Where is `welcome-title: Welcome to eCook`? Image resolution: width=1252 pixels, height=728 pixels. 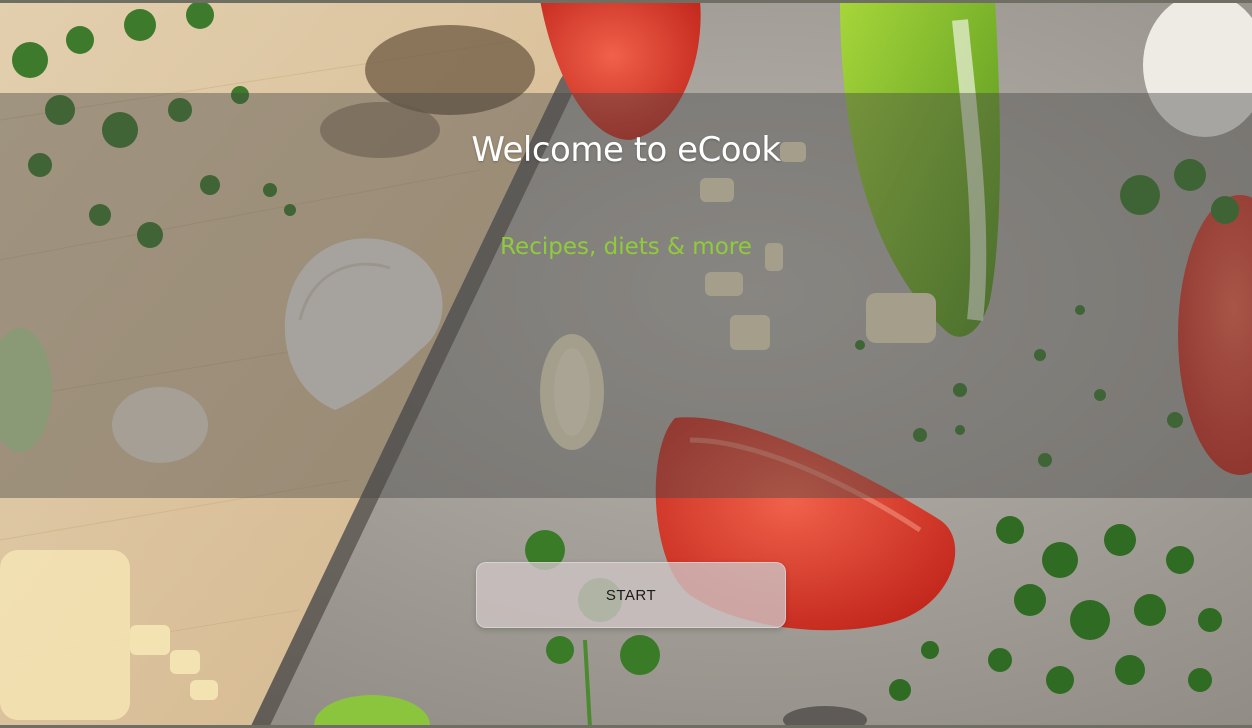
welcome-title: Welcome to eCook is located at coordinates (626, 150).